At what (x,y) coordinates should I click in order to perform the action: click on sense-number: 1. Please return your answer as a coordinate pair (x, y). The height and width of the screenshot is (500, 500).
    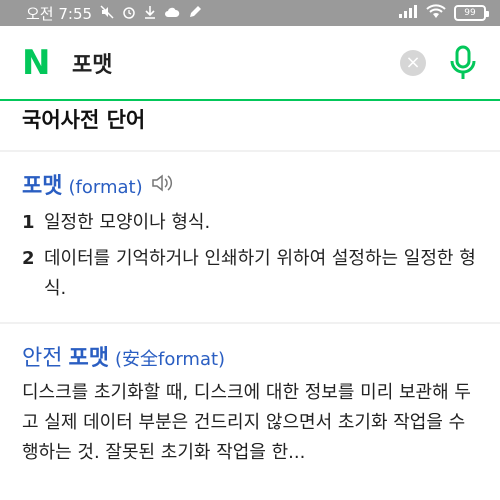
    Looking at the image, I should click on (28, 222).